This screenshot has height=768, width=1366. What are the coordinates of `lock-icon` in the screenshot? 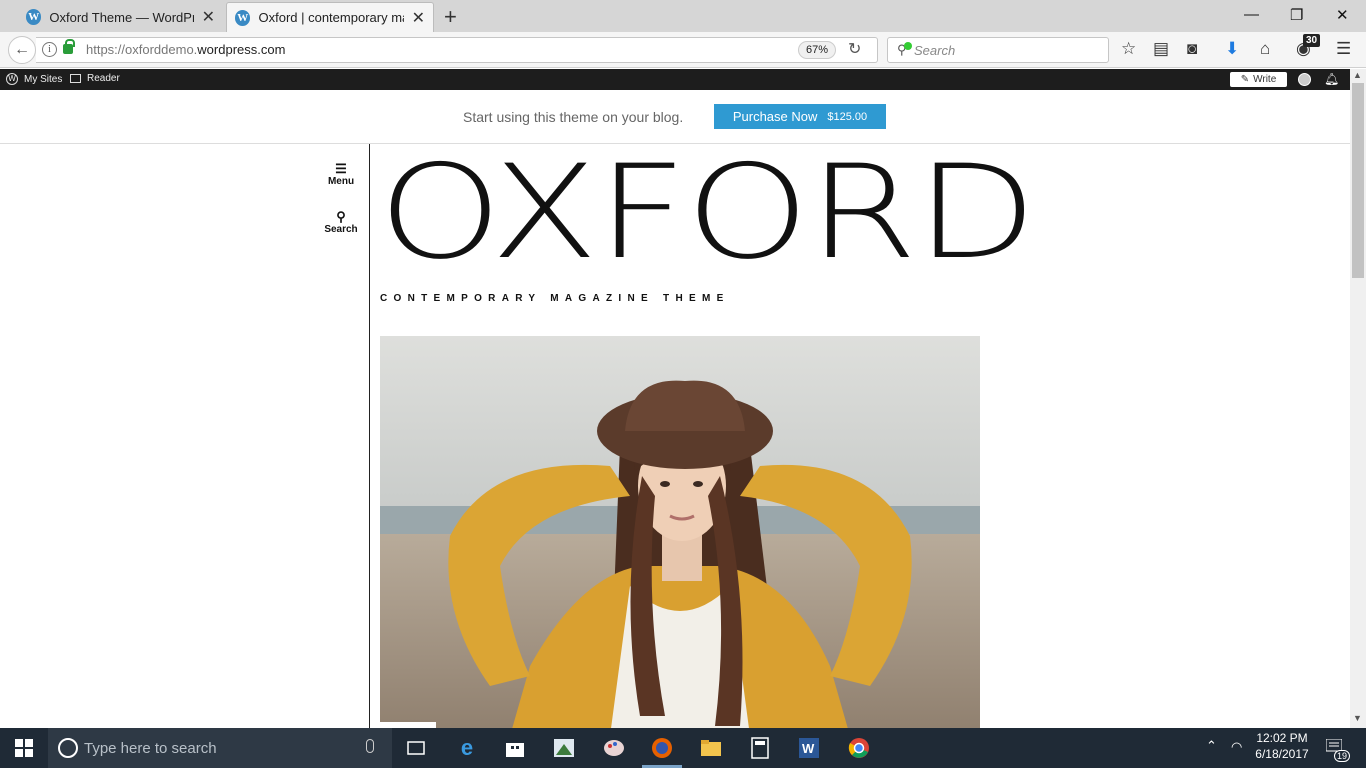 It's located at (69, 46).